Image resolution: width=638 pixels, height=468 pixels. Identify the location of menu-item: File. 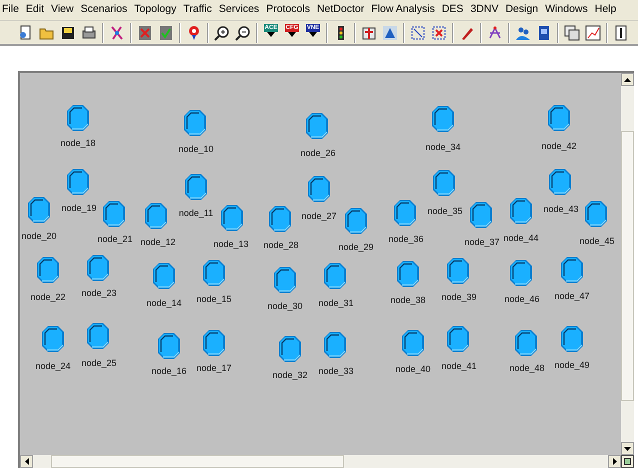
(10, 10).